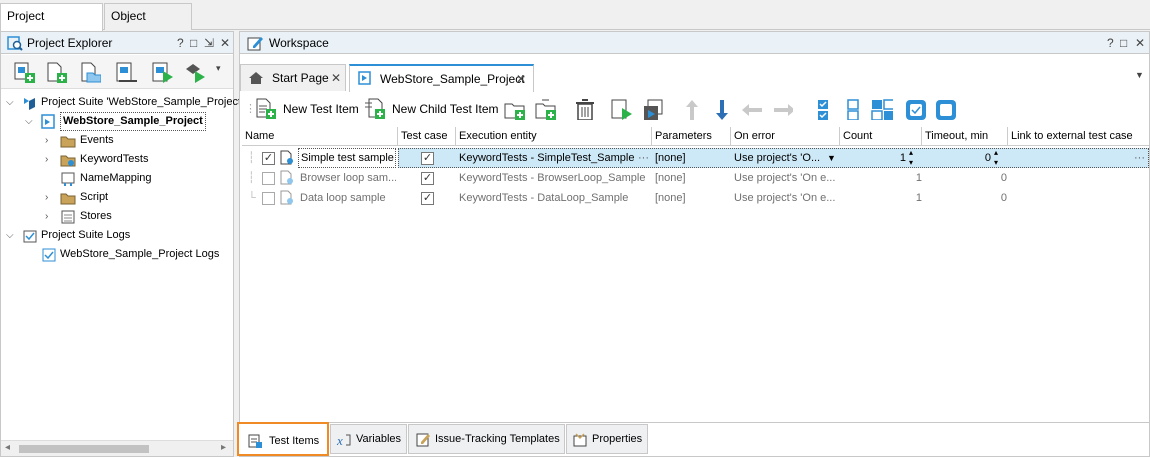 This screenshot has width=1150, height=457. Describe the element at coordinates (117, 197) in the screenshot. I see `tree-item-script: › Script` at that location.